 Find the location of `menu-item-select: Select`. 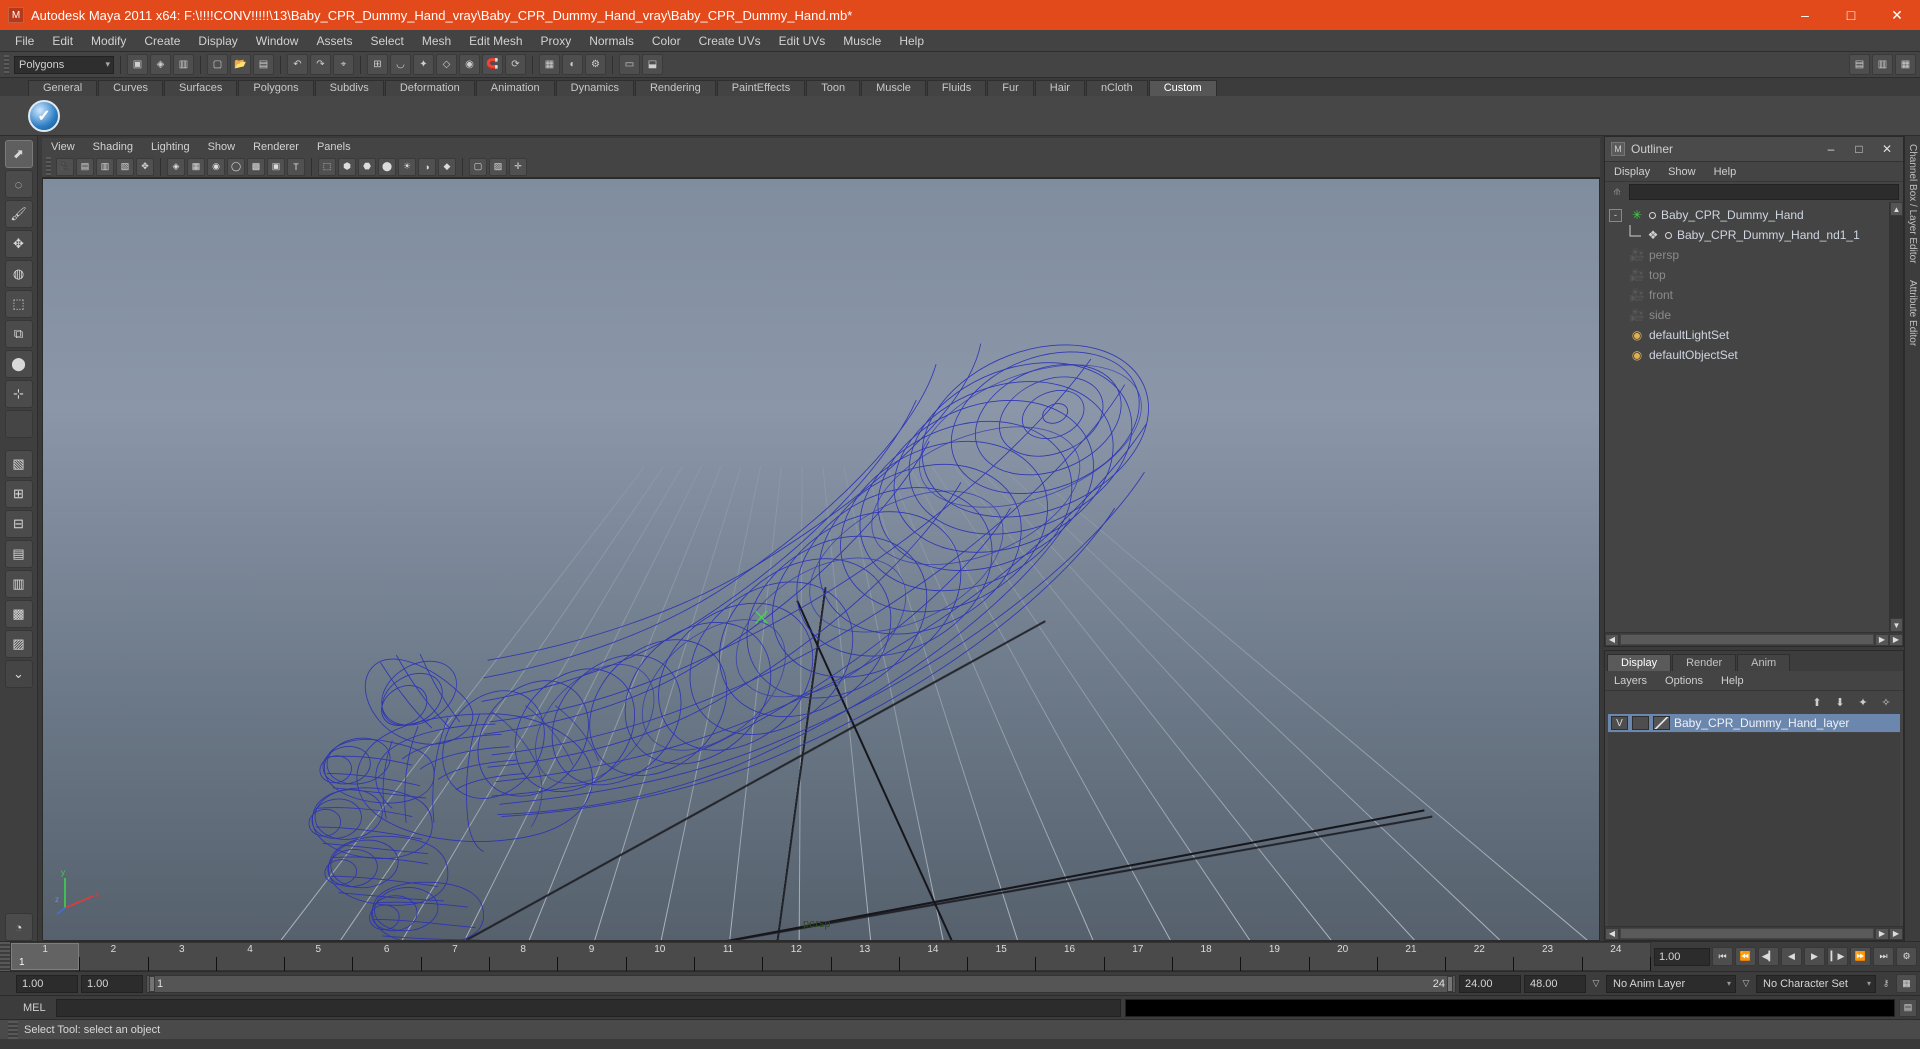

menu-item-select: Select is located at coordinates (386, 41).